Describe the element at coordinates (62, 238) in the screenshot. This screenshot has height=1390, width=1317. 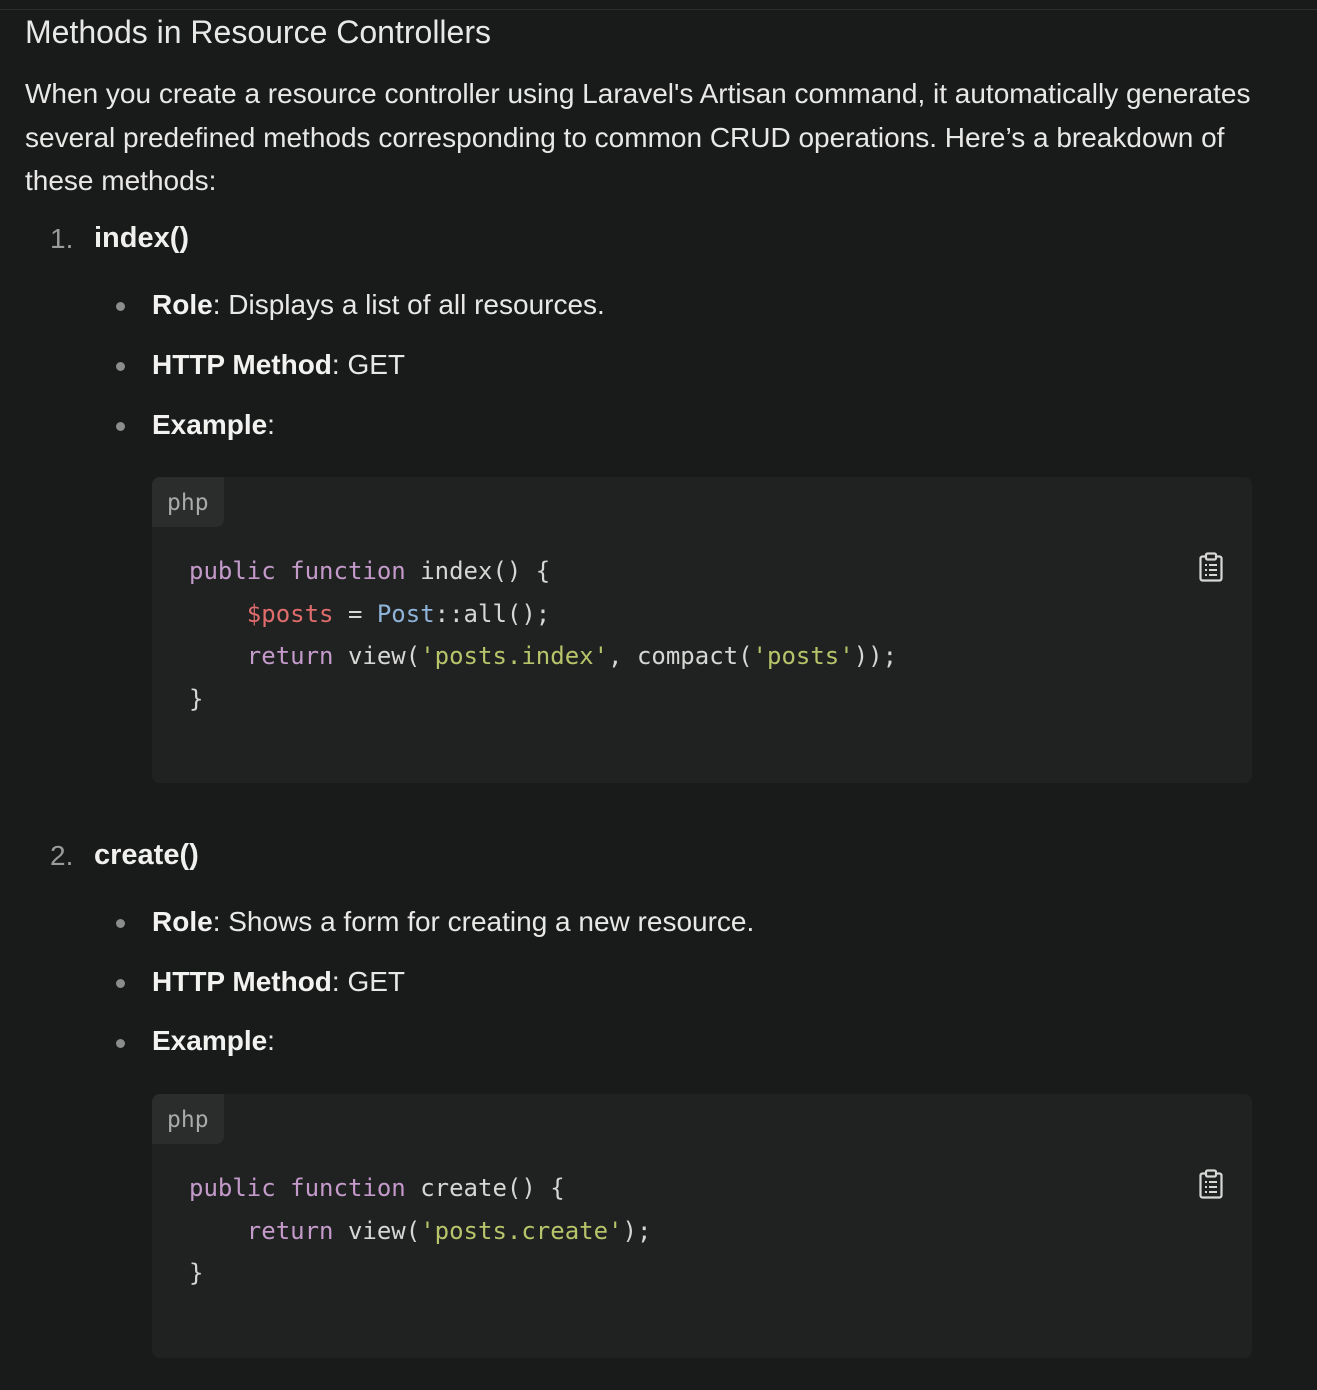
I see `list-number: 1.` at that location.